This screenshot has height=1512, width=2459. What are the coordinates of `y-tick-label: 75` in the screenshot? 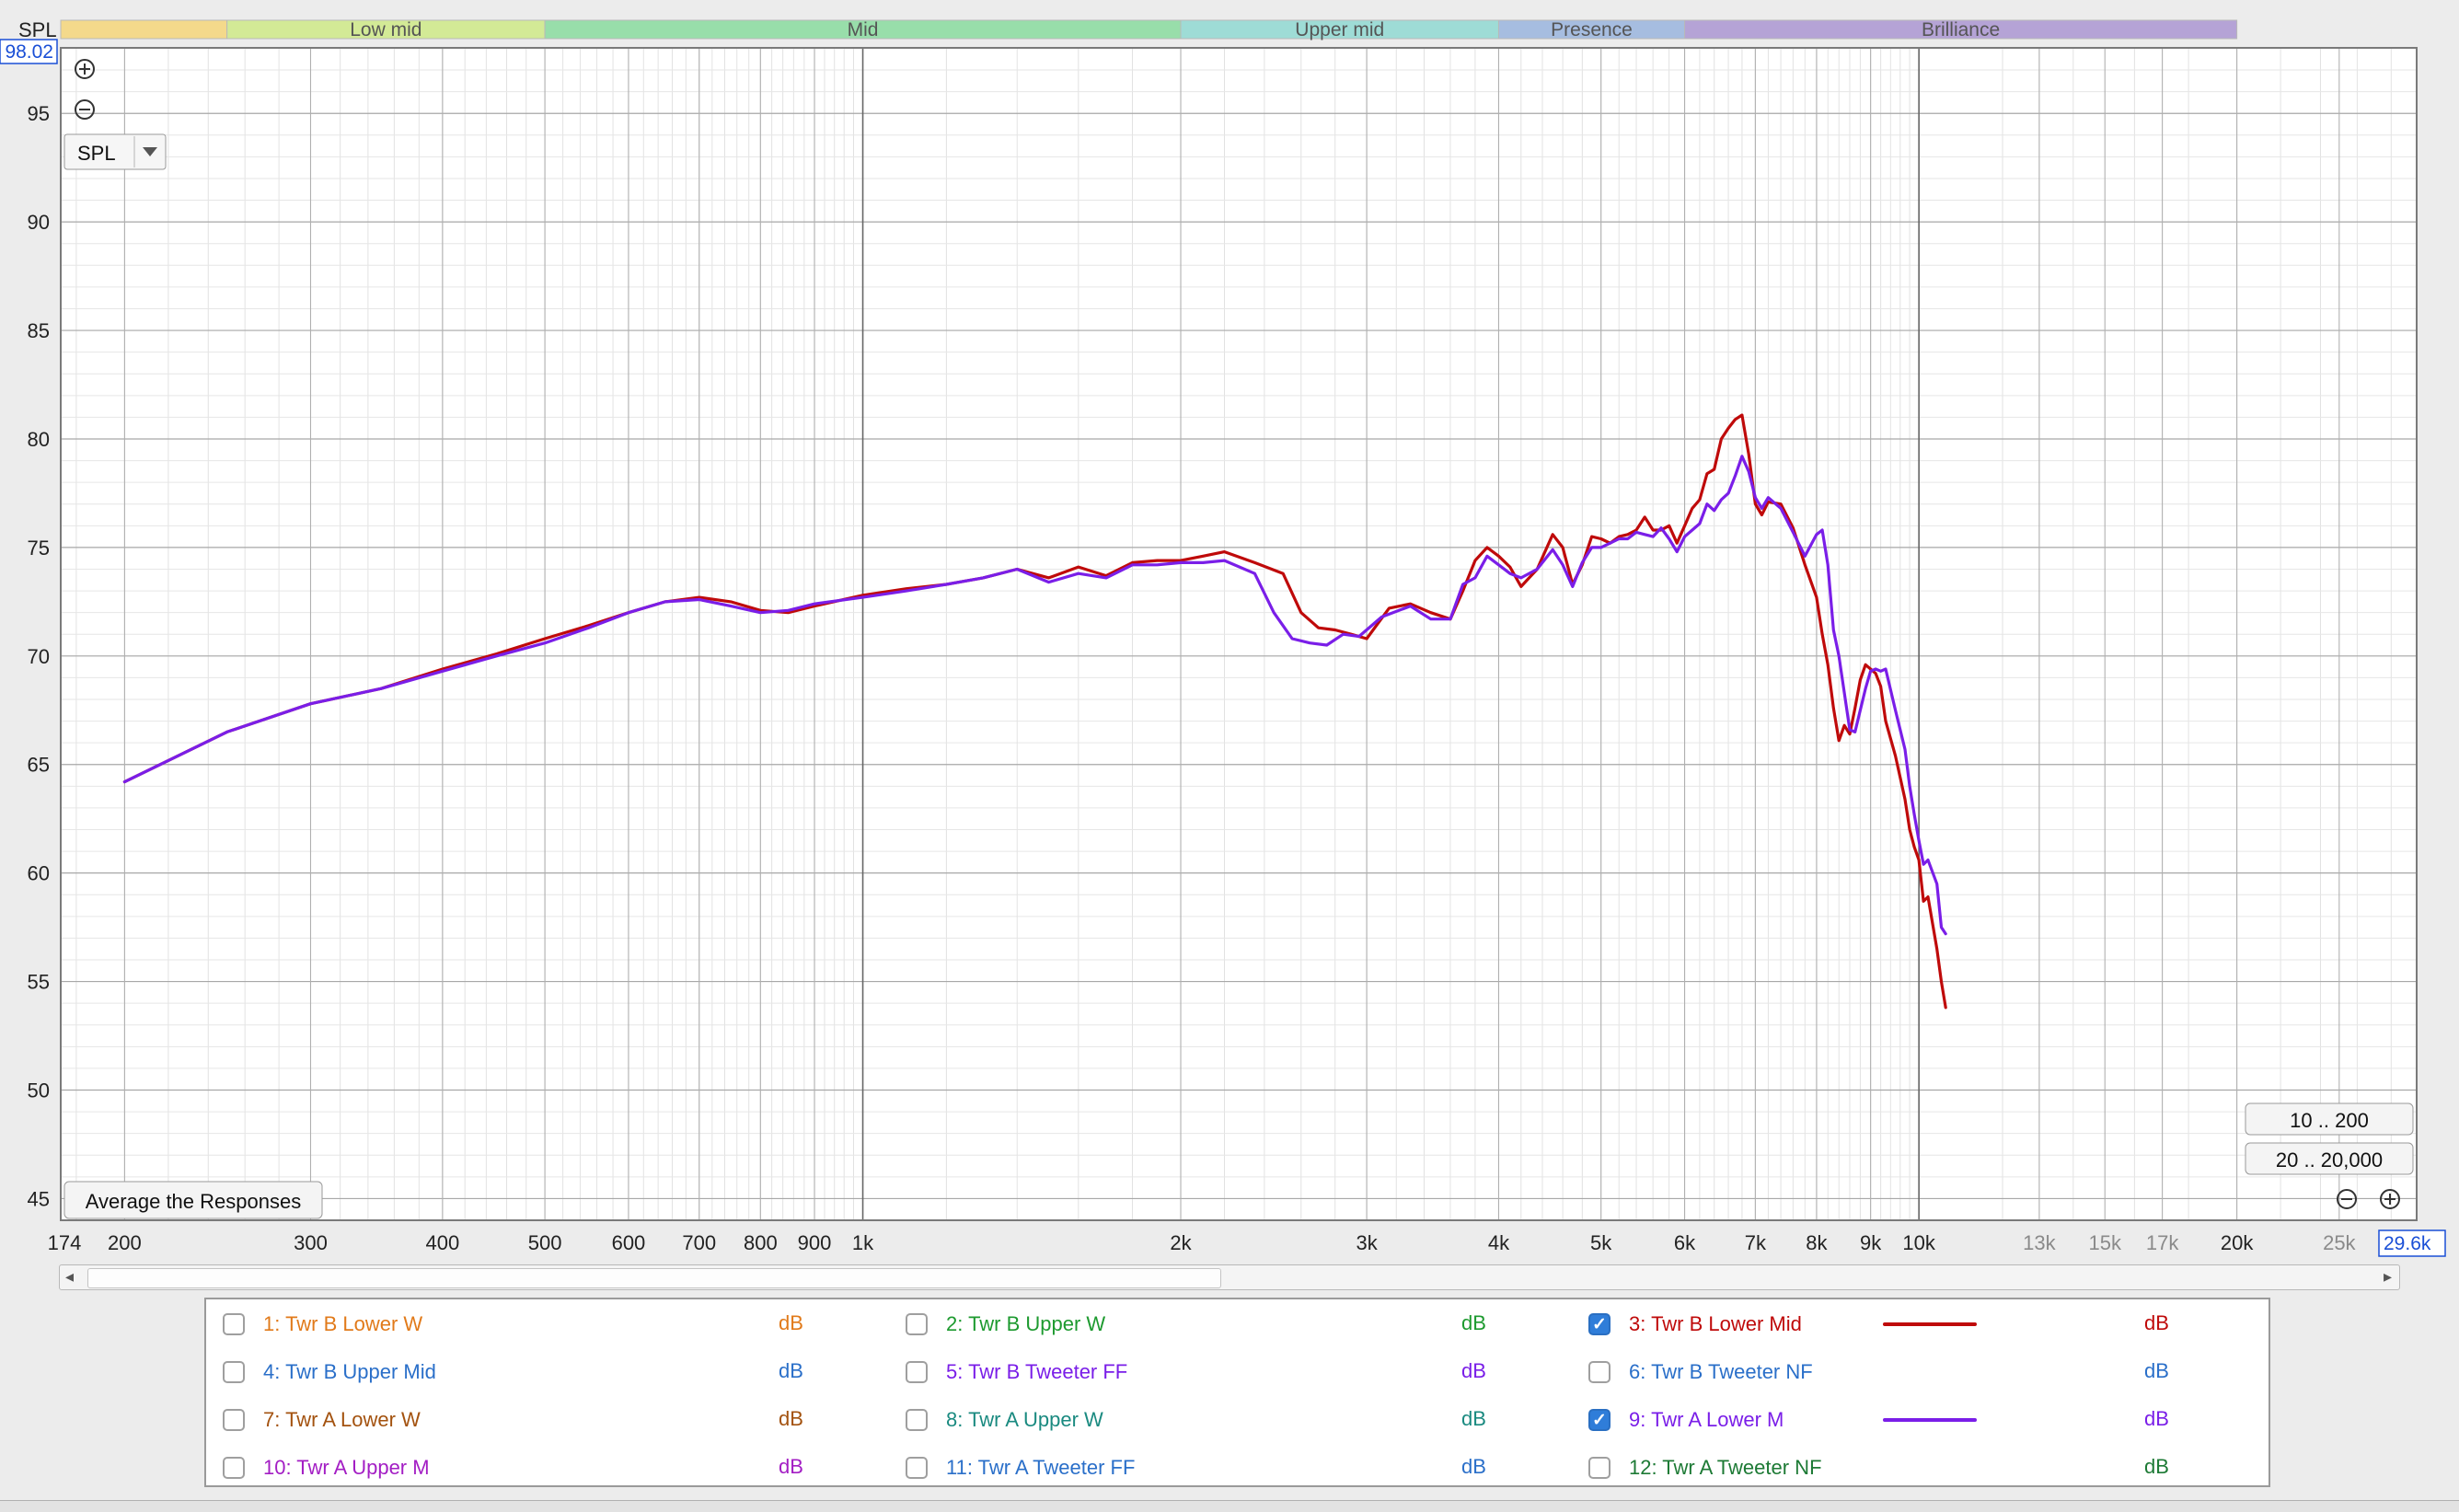 It's located at (39, 548).